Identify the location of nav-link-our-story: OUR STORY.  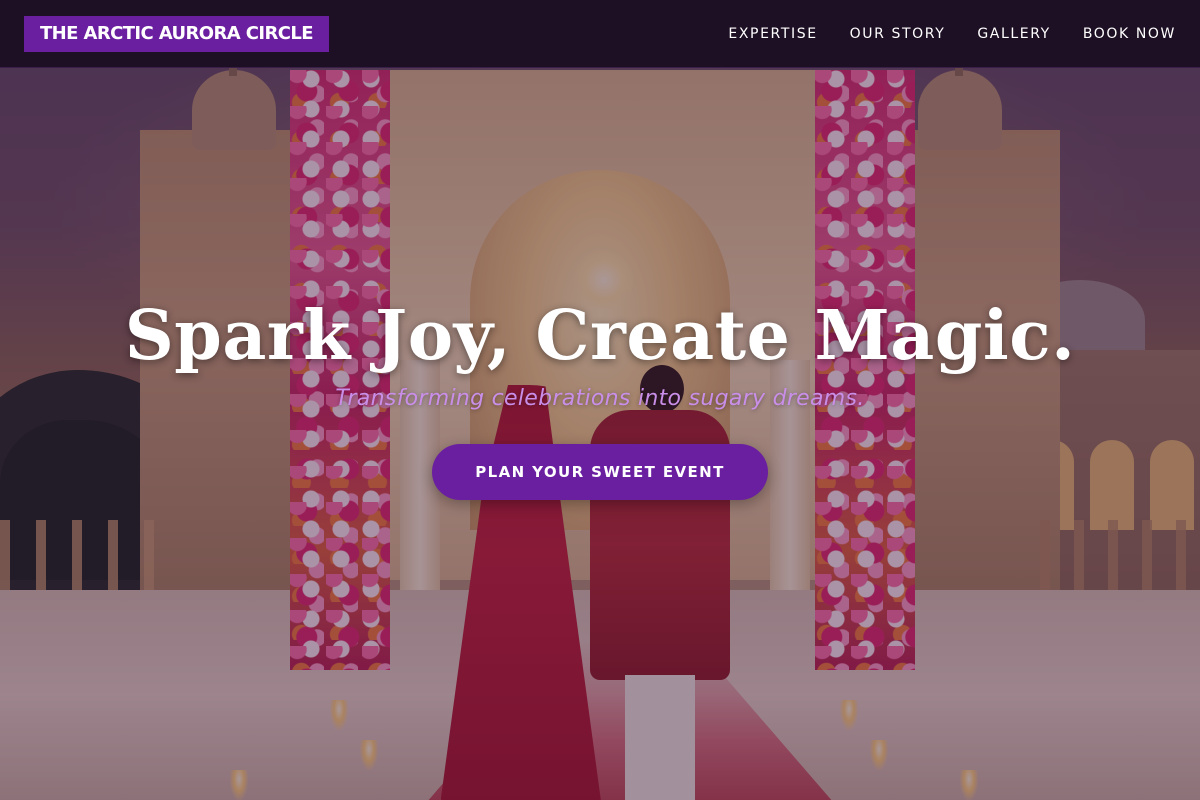
(898, 34).